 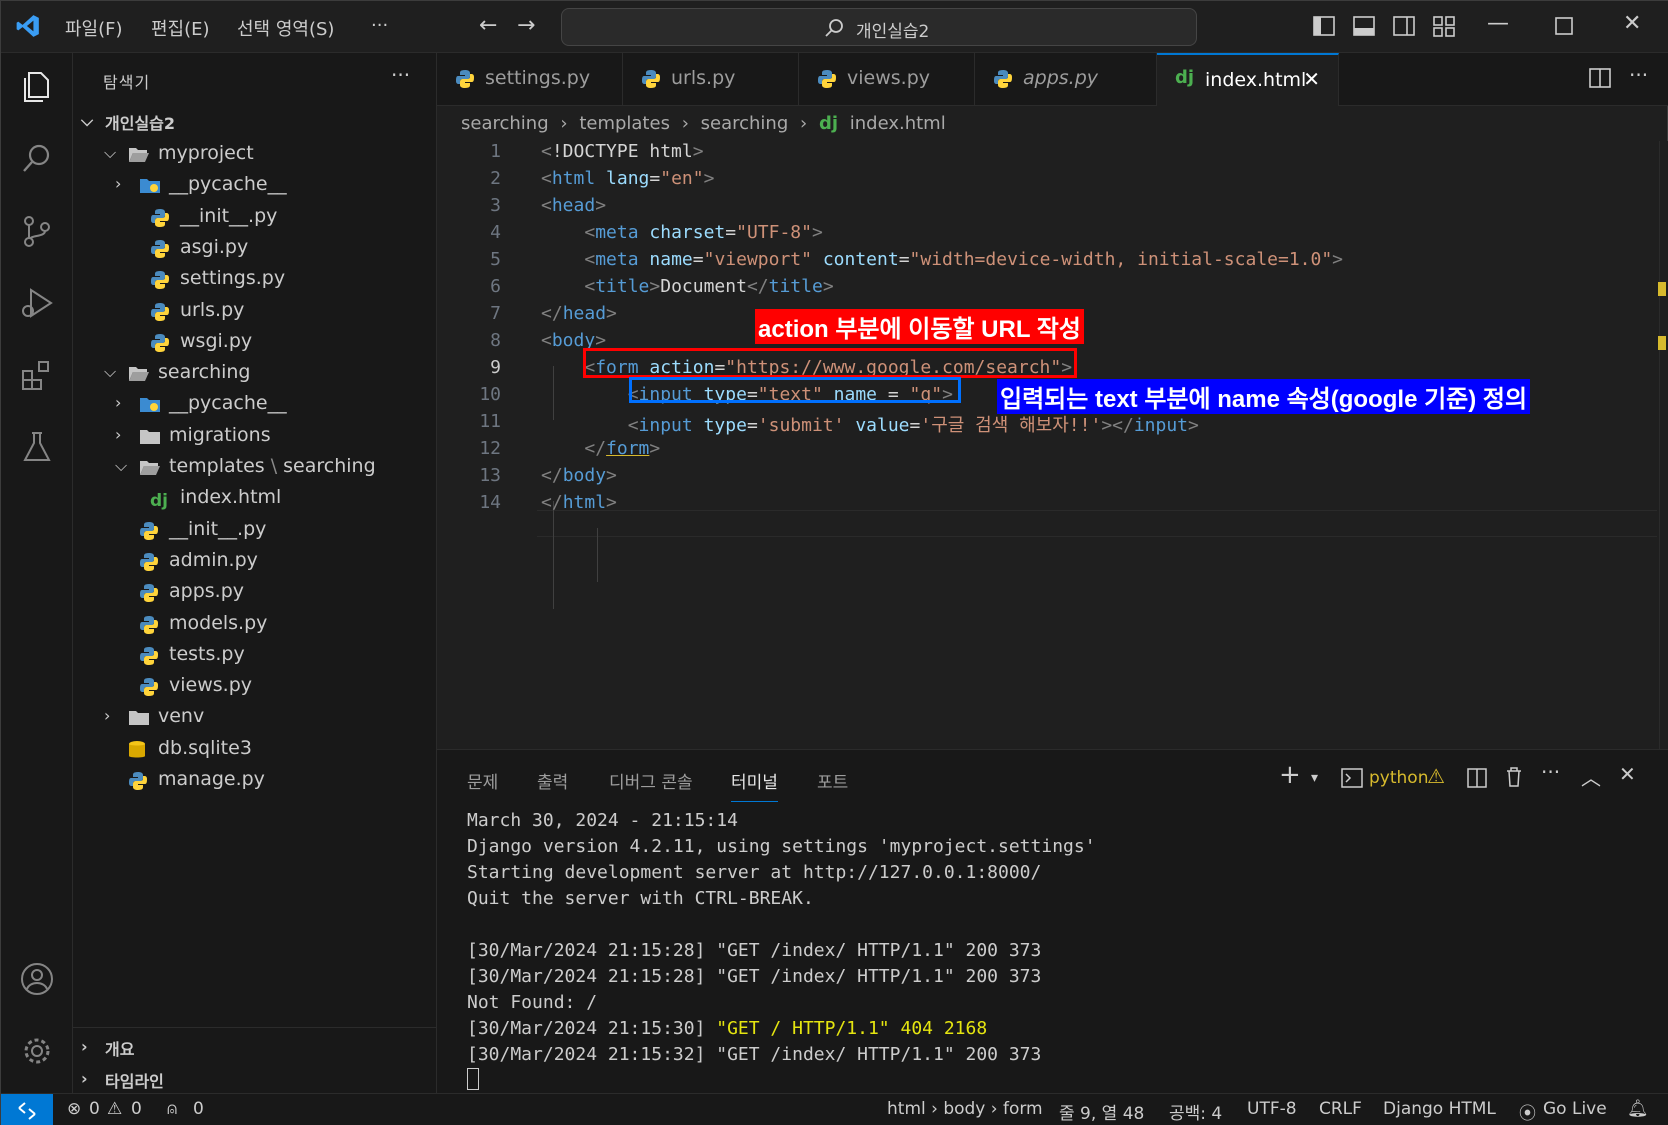 I want to click on accounts-icon, so click(x=37, y=979).